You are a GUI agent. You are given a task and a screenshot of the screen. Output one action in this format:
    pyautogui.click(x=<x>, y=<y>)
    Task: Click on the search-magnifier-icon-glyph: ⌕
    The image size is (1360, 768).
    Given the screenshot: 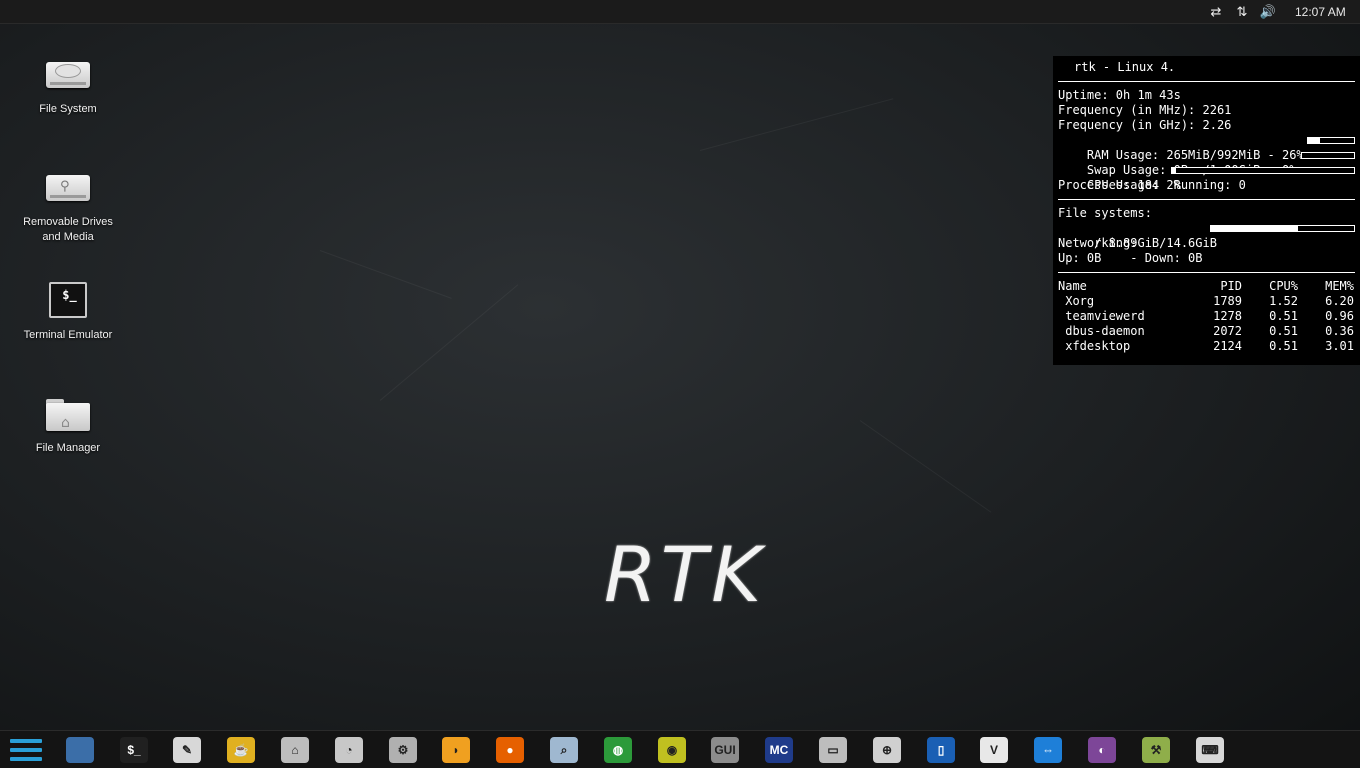 What is the action you would take?
    pyautogui.click(x=564, y=750)
    